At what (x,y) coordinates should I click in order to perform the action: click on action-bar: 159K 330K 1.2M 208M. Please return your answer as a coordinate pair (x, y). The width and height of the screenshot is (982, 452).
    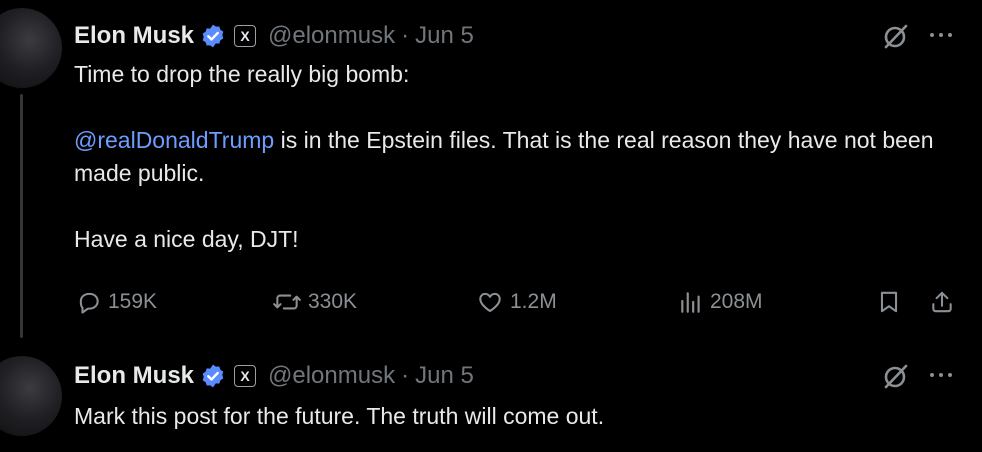
    Looking at the image, I should click on (491, 302).